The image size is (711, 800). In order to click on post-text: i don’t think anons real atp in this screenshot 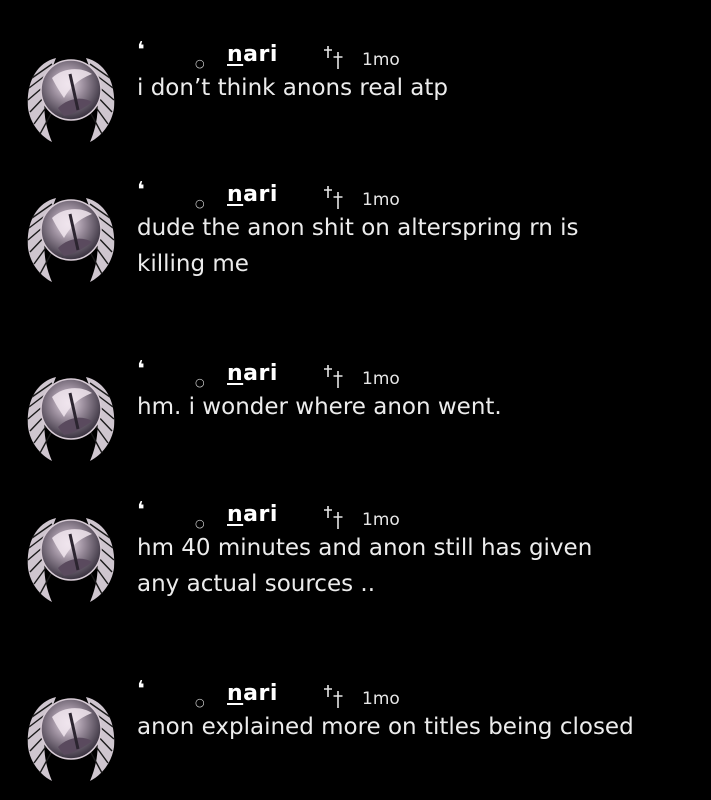, I will do `click(293, 88)`.